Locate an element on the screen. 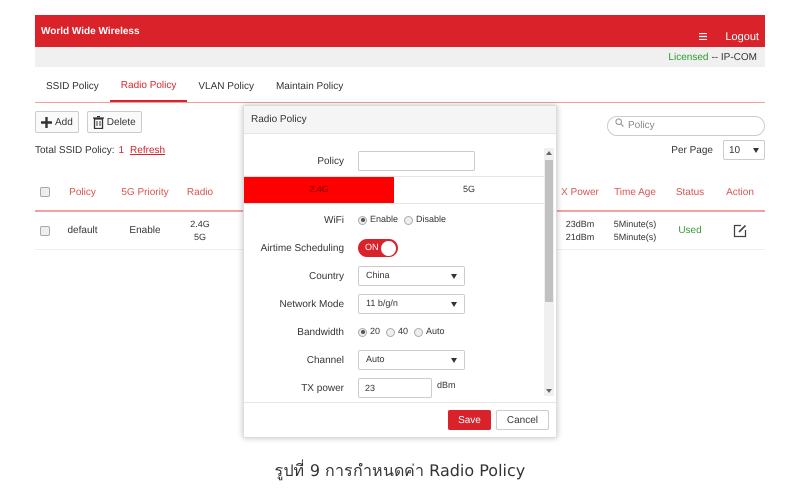 The height and width of the screenshot is (500, 800). tab: Maintain Policy is located at coordinates (309, 86).